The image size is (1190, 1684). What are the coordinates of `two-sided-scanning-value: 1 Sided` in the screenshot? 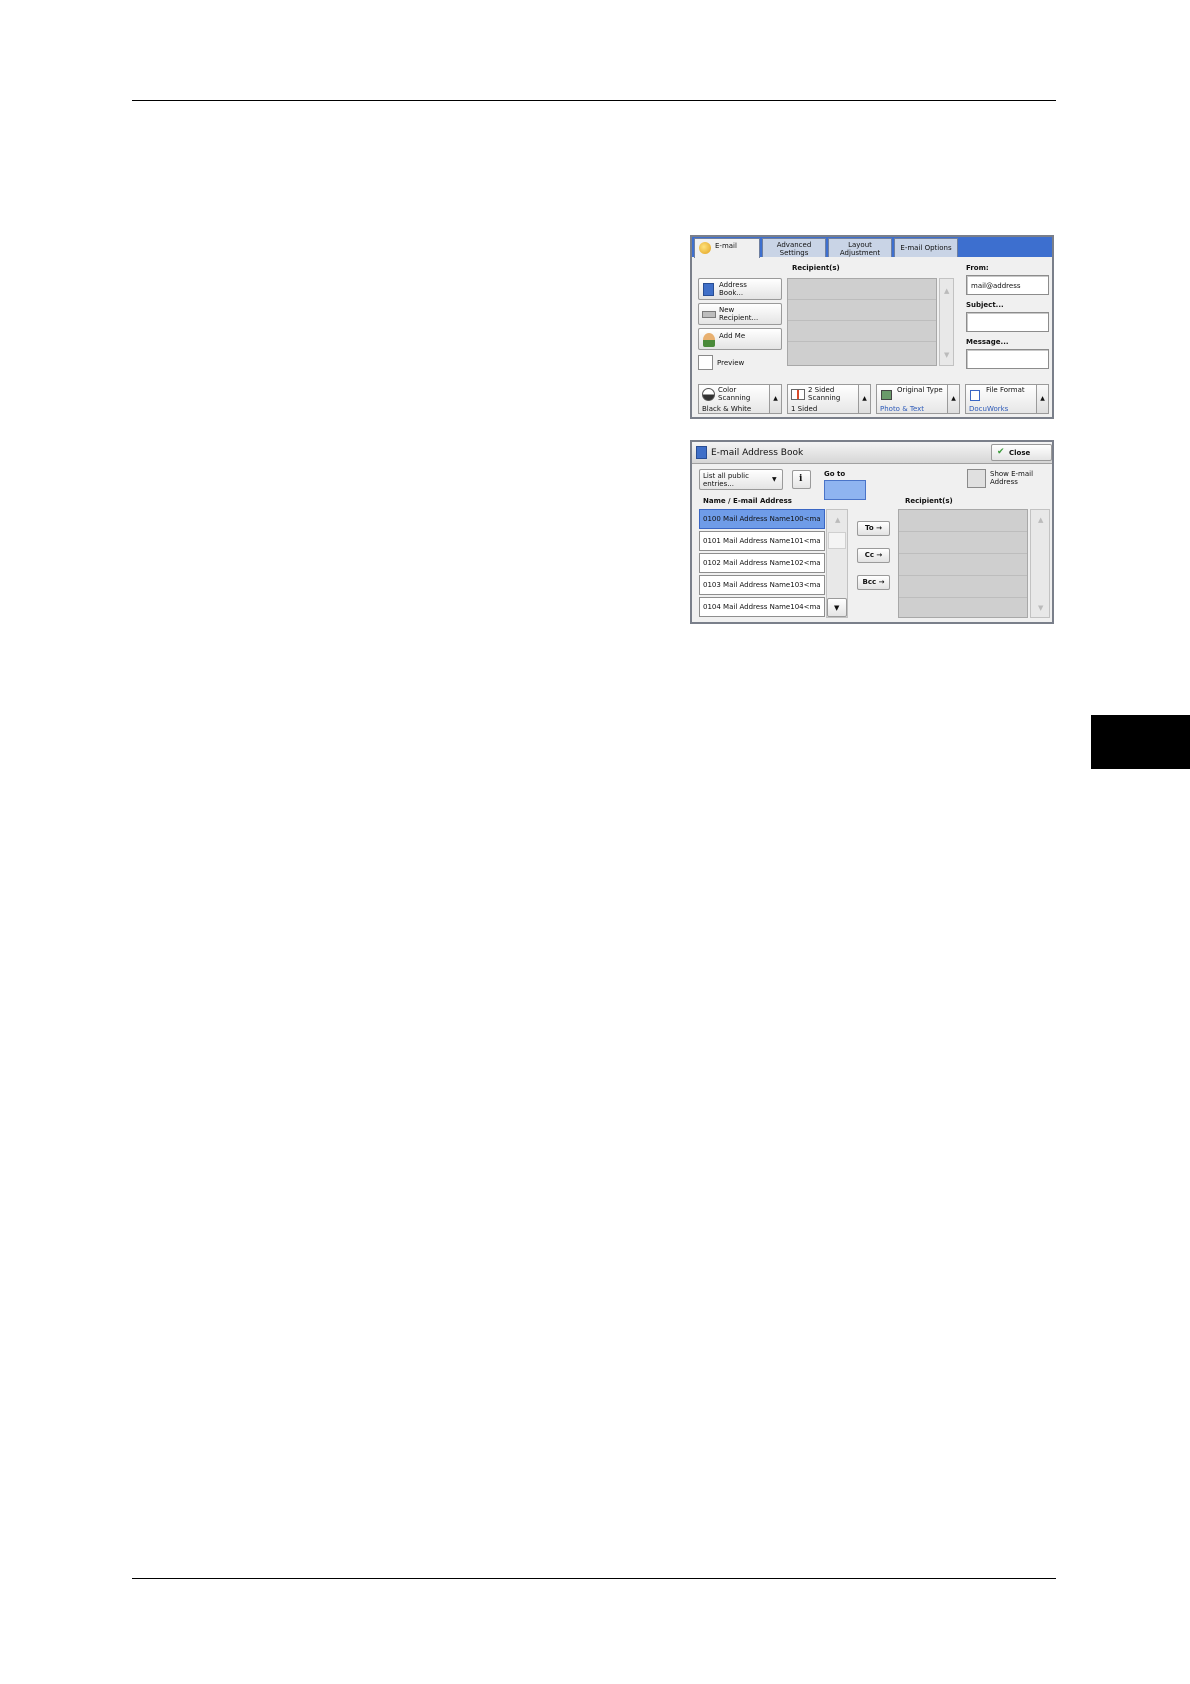 It's located at (804, 409).